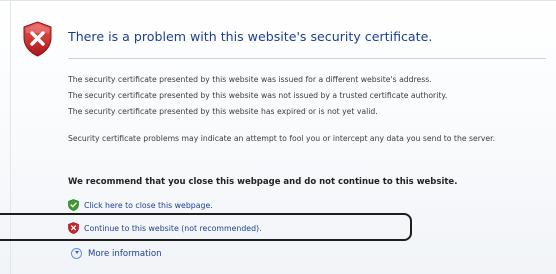 The image size is (556, 274). I want to click on expand-chevron-icon, so click(76, 253).